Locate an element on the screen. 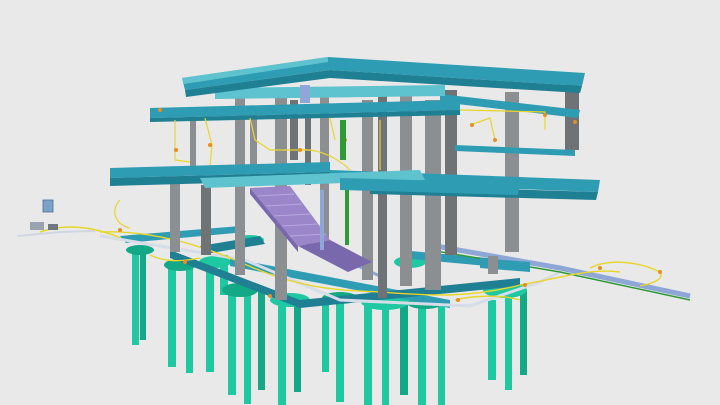 This screenshot has width=720, height=405. middle-slab is located at coordinates (355, 181).